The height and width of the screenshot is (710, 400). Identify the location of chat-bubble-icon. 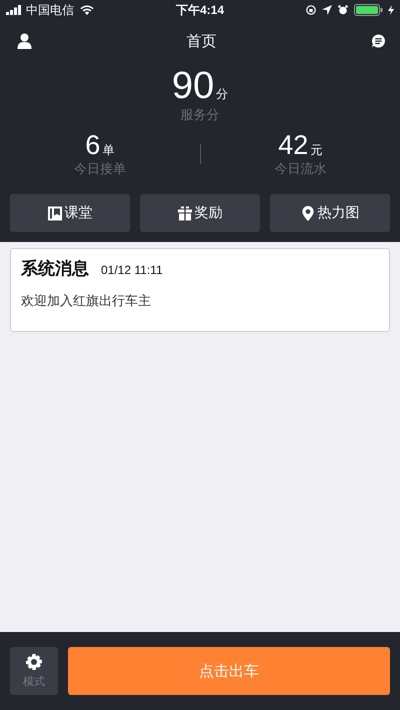
(378, 41).